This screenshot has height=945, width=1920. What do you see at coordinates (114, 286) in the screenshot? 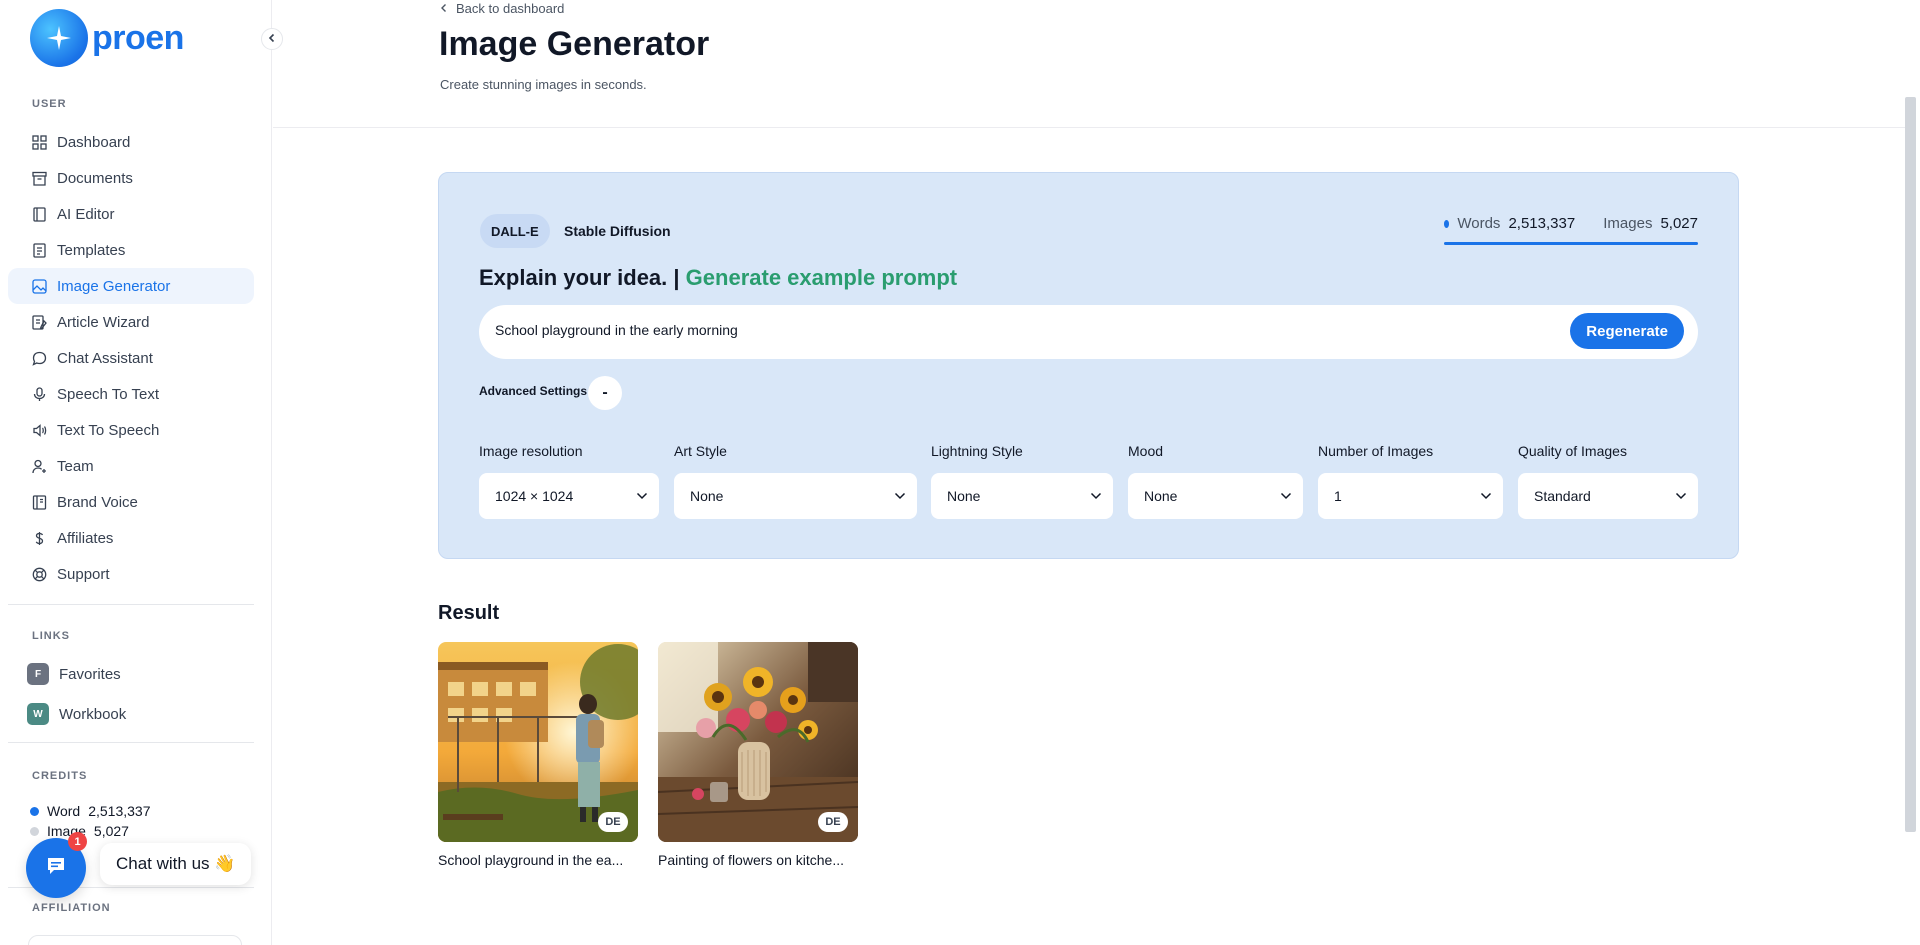
I see `sidebar-item-label: Image Generator` at bounding box center [114, 286].